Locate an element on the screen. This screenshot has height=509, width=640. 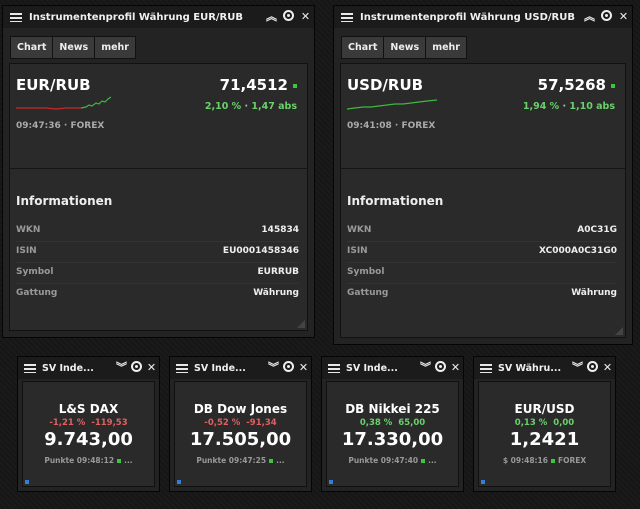
index-value: 17.330,00 is located at coordinates (392, 439).